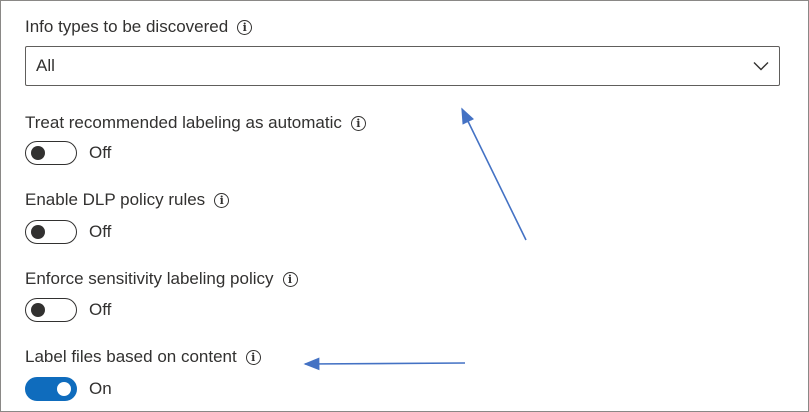 This screenshot has height=412, width=809. I want to click on enforce-sensitivity-toggle-row: Off, so click(68, 310).